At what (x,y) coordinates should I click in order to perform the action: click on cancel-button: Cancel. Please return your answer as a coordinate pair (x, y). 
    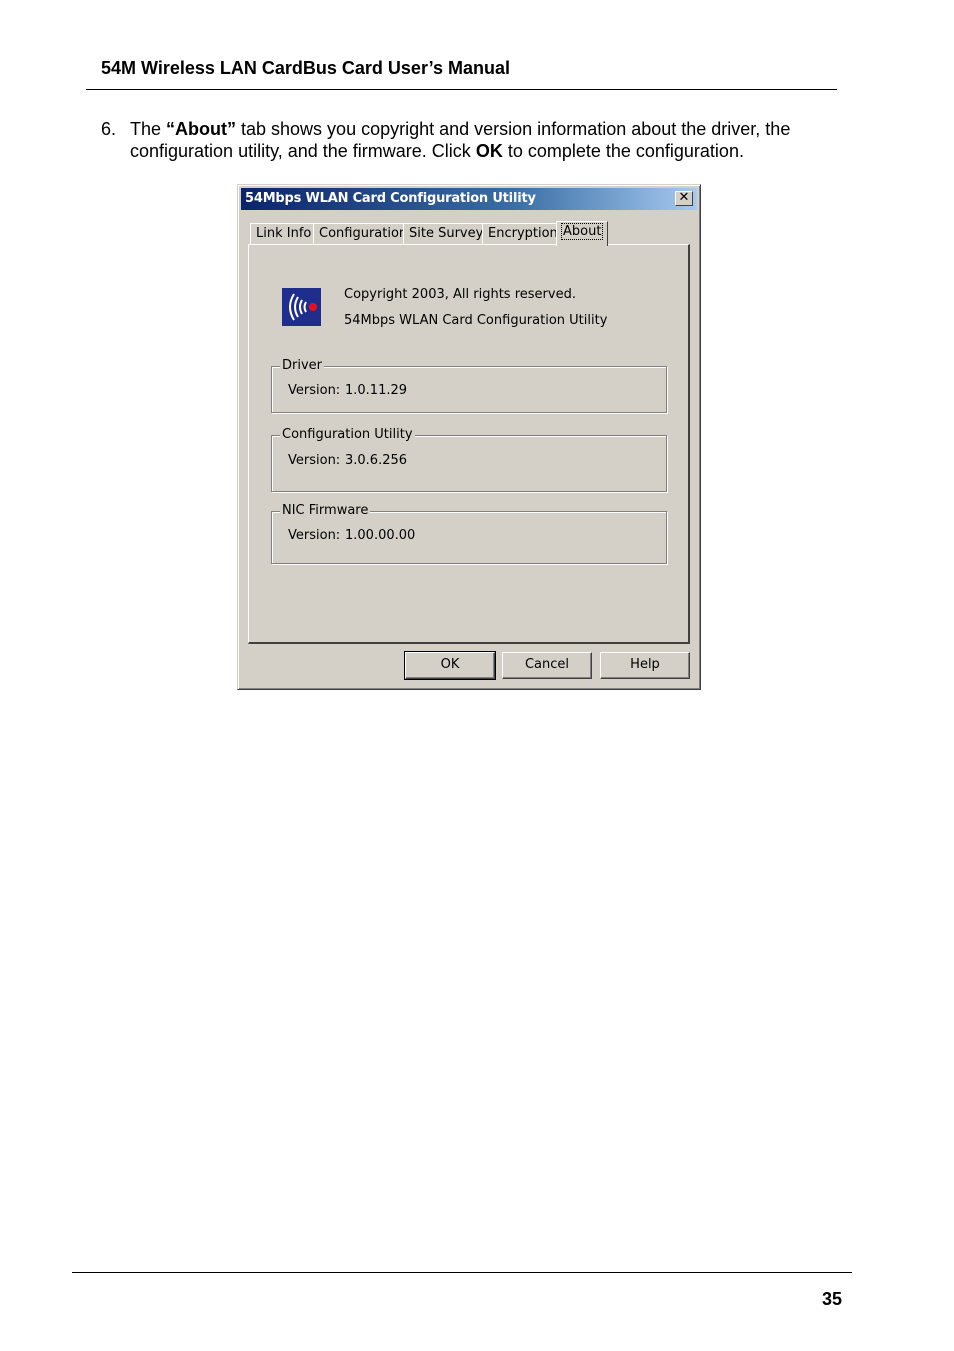
    Looking at the image, I should click on (547, 665).